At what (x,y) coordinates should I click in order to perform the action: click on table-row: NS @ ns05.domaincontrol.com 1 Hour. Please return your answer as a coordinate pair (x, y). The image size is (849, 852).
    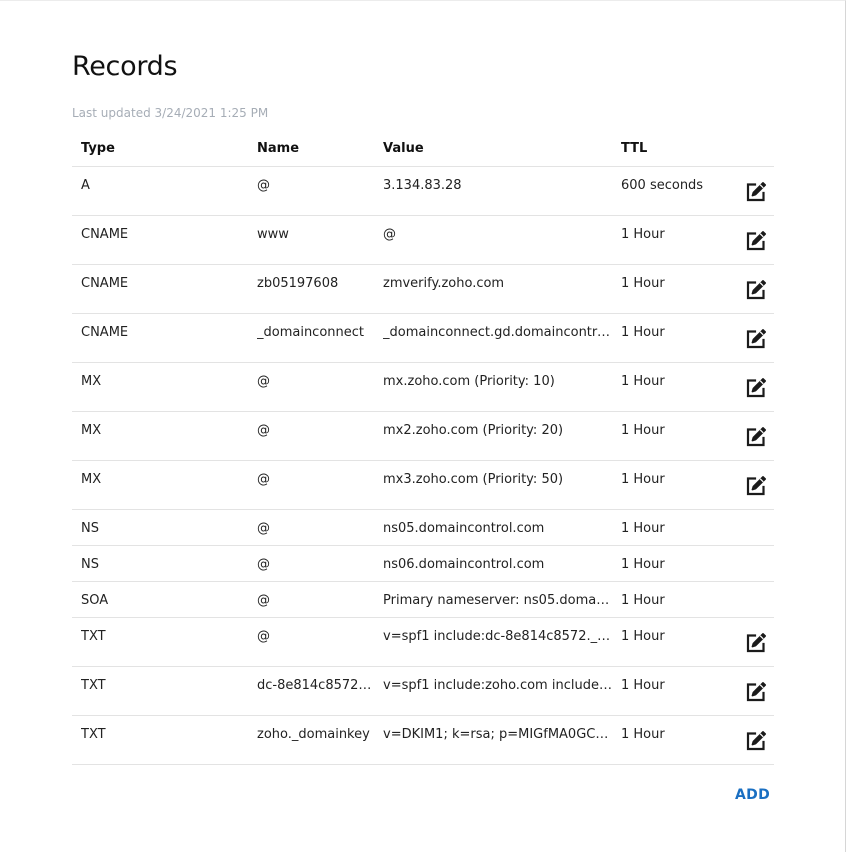
    Looking at the image, I should click on (423, 527).